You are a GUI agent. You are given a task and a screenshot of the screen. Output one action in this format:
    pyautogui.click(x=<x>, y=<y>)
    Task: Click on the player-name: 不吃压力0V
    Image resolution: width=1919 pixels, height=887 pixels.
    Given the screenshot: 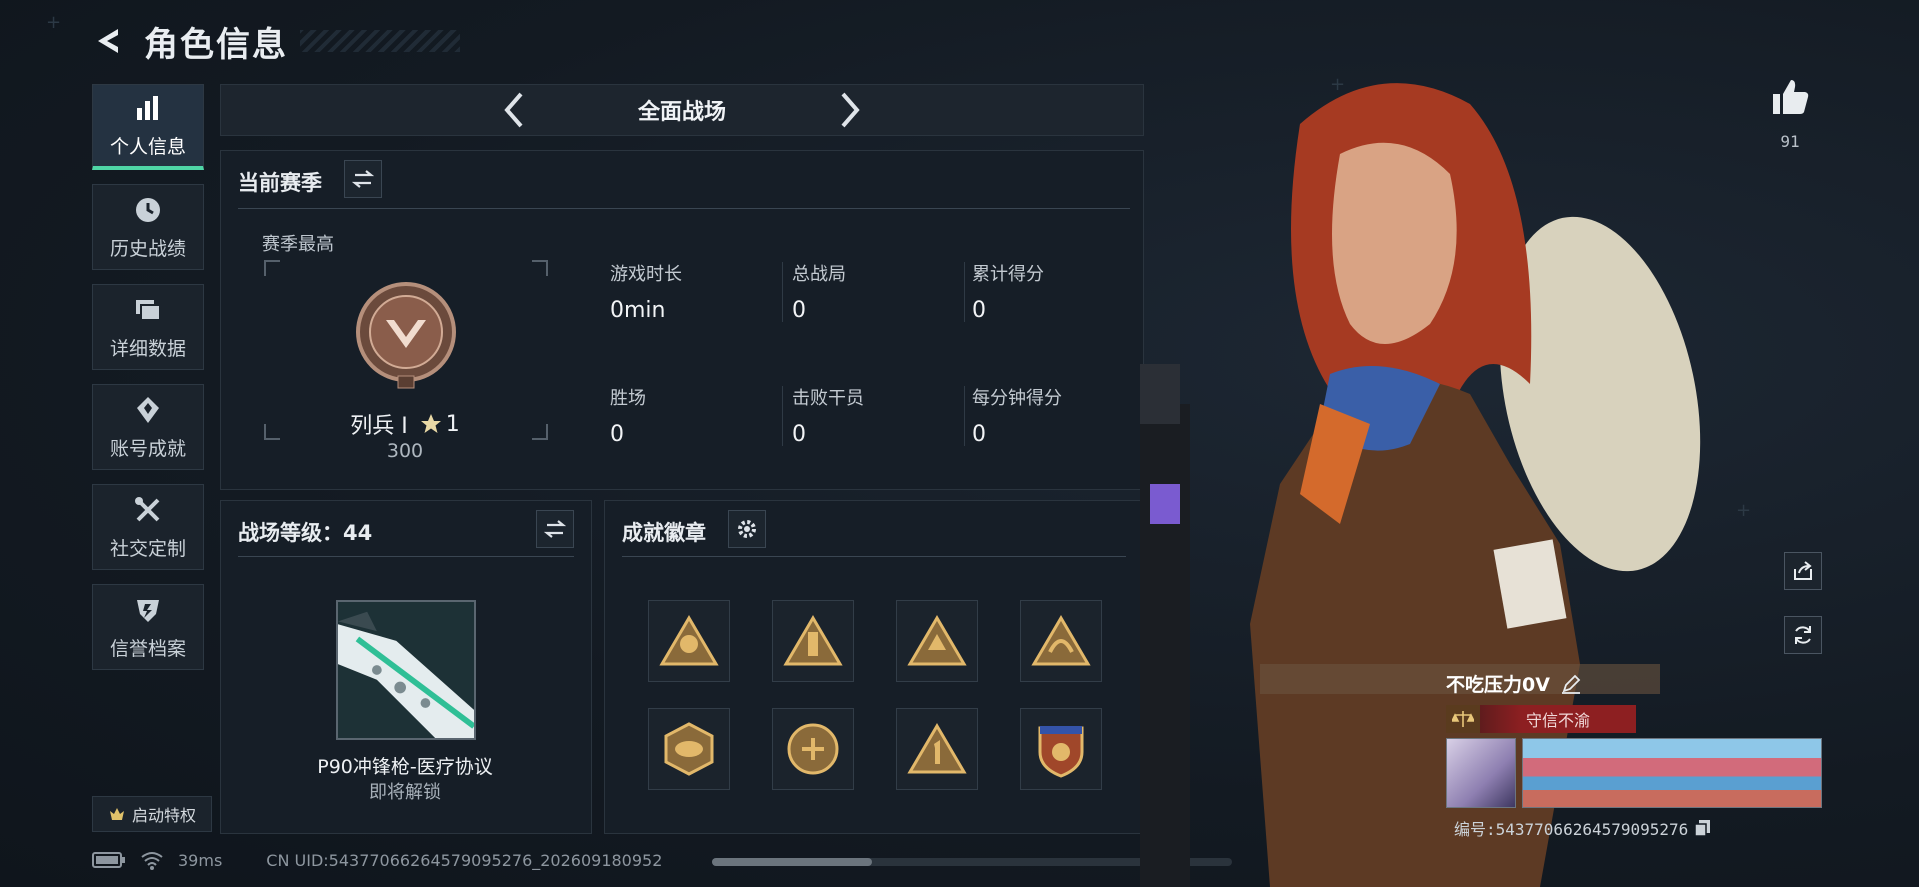 What is the action you would take?
    pyautogui.click(x=1498, y=685)
    